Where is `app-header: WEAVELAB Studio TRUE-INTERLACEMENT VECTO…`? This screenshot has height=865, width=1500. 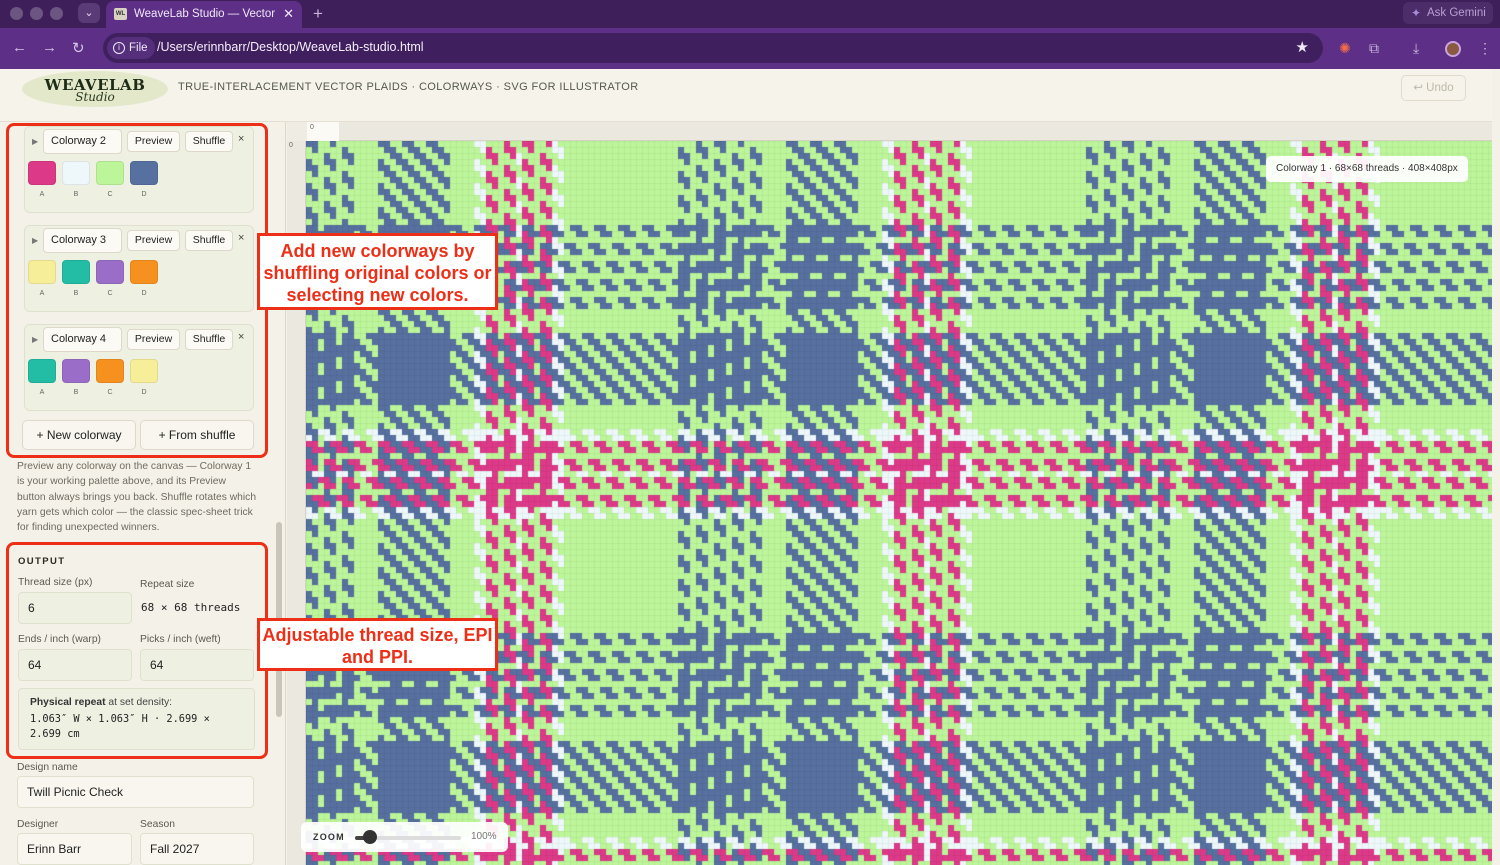 app-header: WEAVELAB Studio TRUE-INTERLACEMENT VECTO… is located at coordinates (746, 95).